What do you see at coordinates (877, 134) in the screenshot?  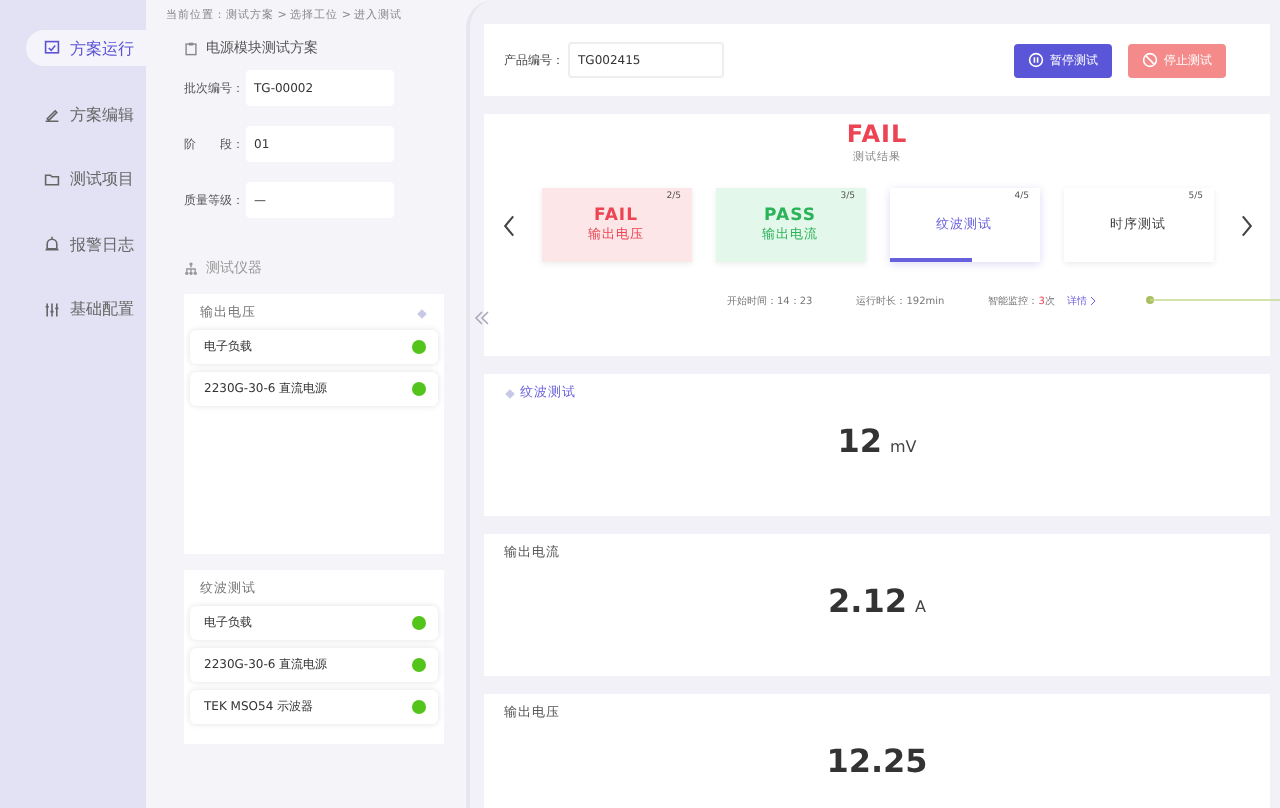 I see `result-verdict: FAIL` at bounding box center [877, 134].